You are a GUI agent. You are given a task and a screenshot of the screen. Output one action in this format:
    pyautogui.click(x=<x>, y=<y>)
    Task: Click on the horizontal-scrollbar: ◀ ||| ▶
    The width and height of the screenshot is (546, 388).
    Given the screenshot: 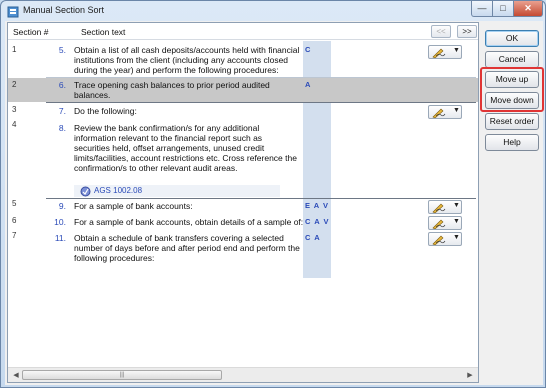 What is the action you would take?
    pyautogui.click(x=243, y=374)
    